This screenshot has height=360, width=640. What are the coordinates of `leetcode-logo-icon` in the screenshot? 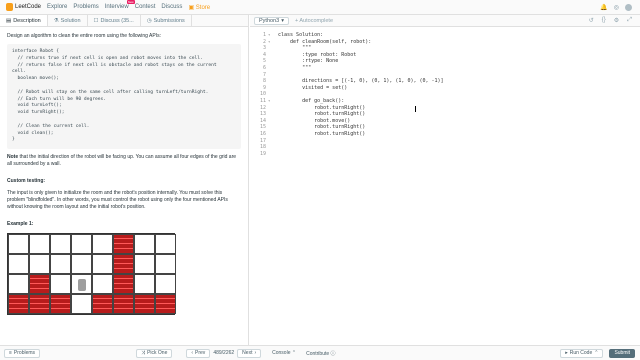 It's located at (9, 7).